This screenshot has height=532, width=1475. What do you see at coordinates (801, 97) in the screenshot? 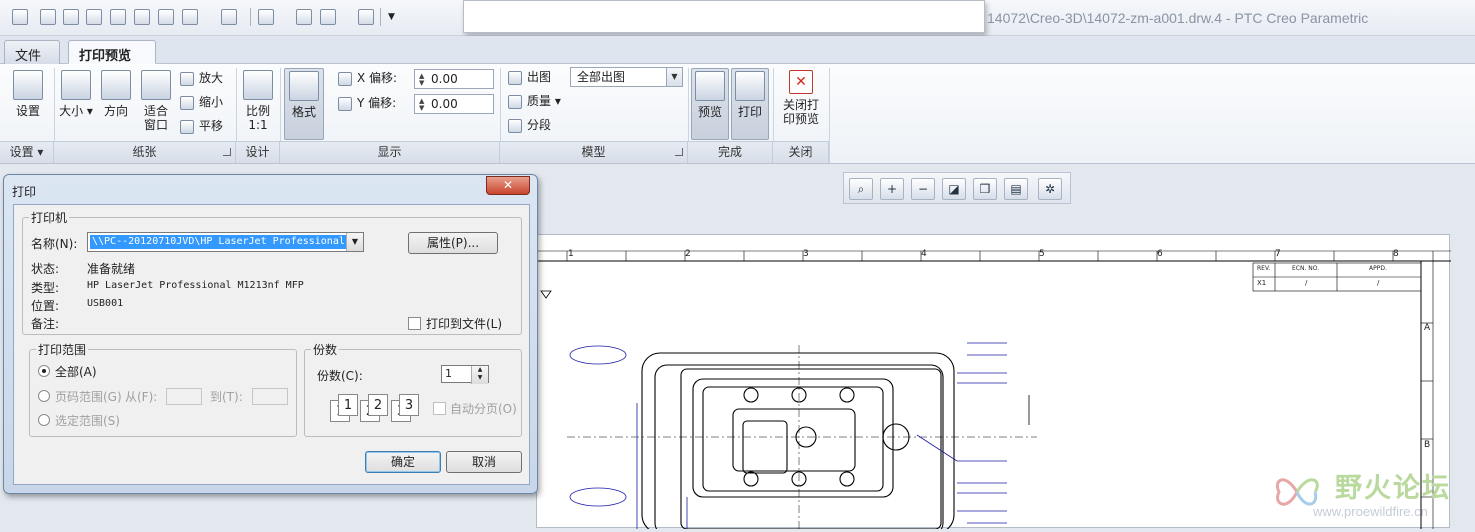
I see `close-preview-button: ✕ 关闭打 印预览` at bounding box center [801, 97].